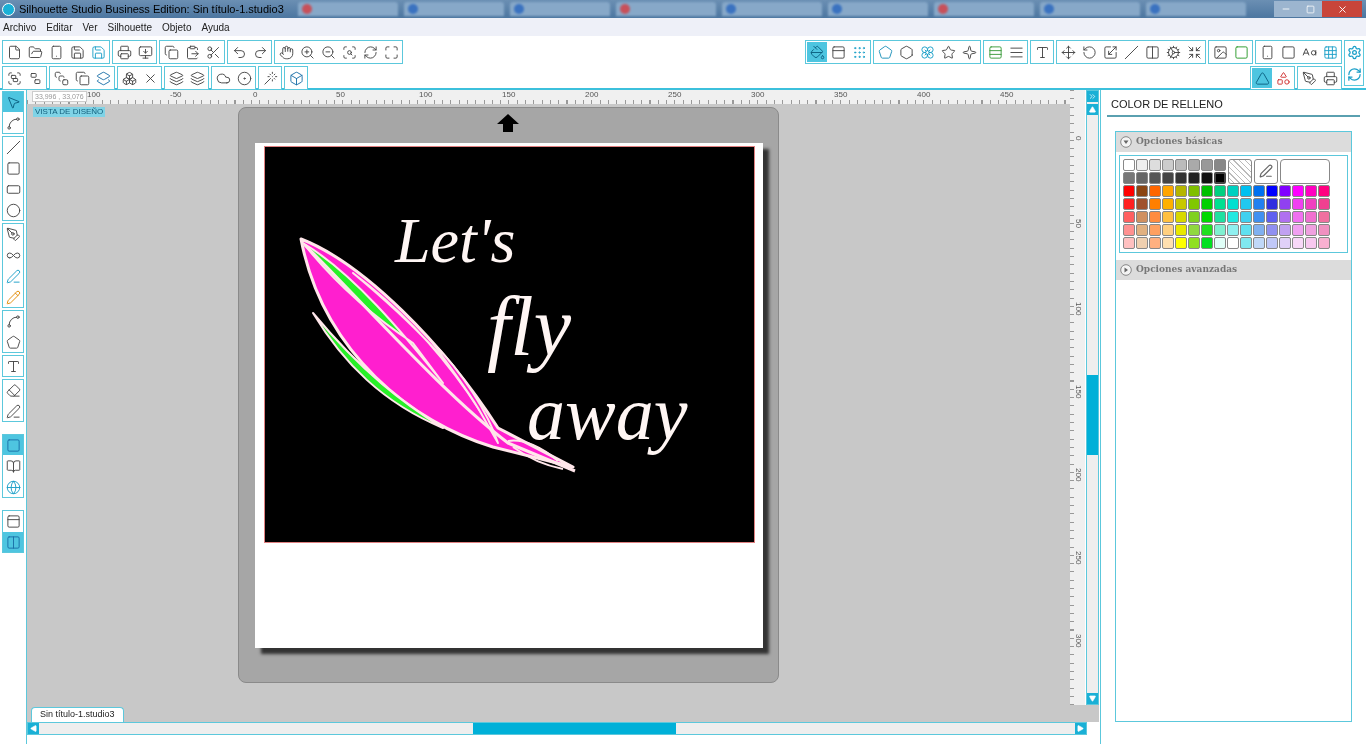 The image size is (1366, 744). What do you see at coordinates (1007, 95) in the screenshot?
I see `ruler-label: 450` at bounding box center [1007, 95].